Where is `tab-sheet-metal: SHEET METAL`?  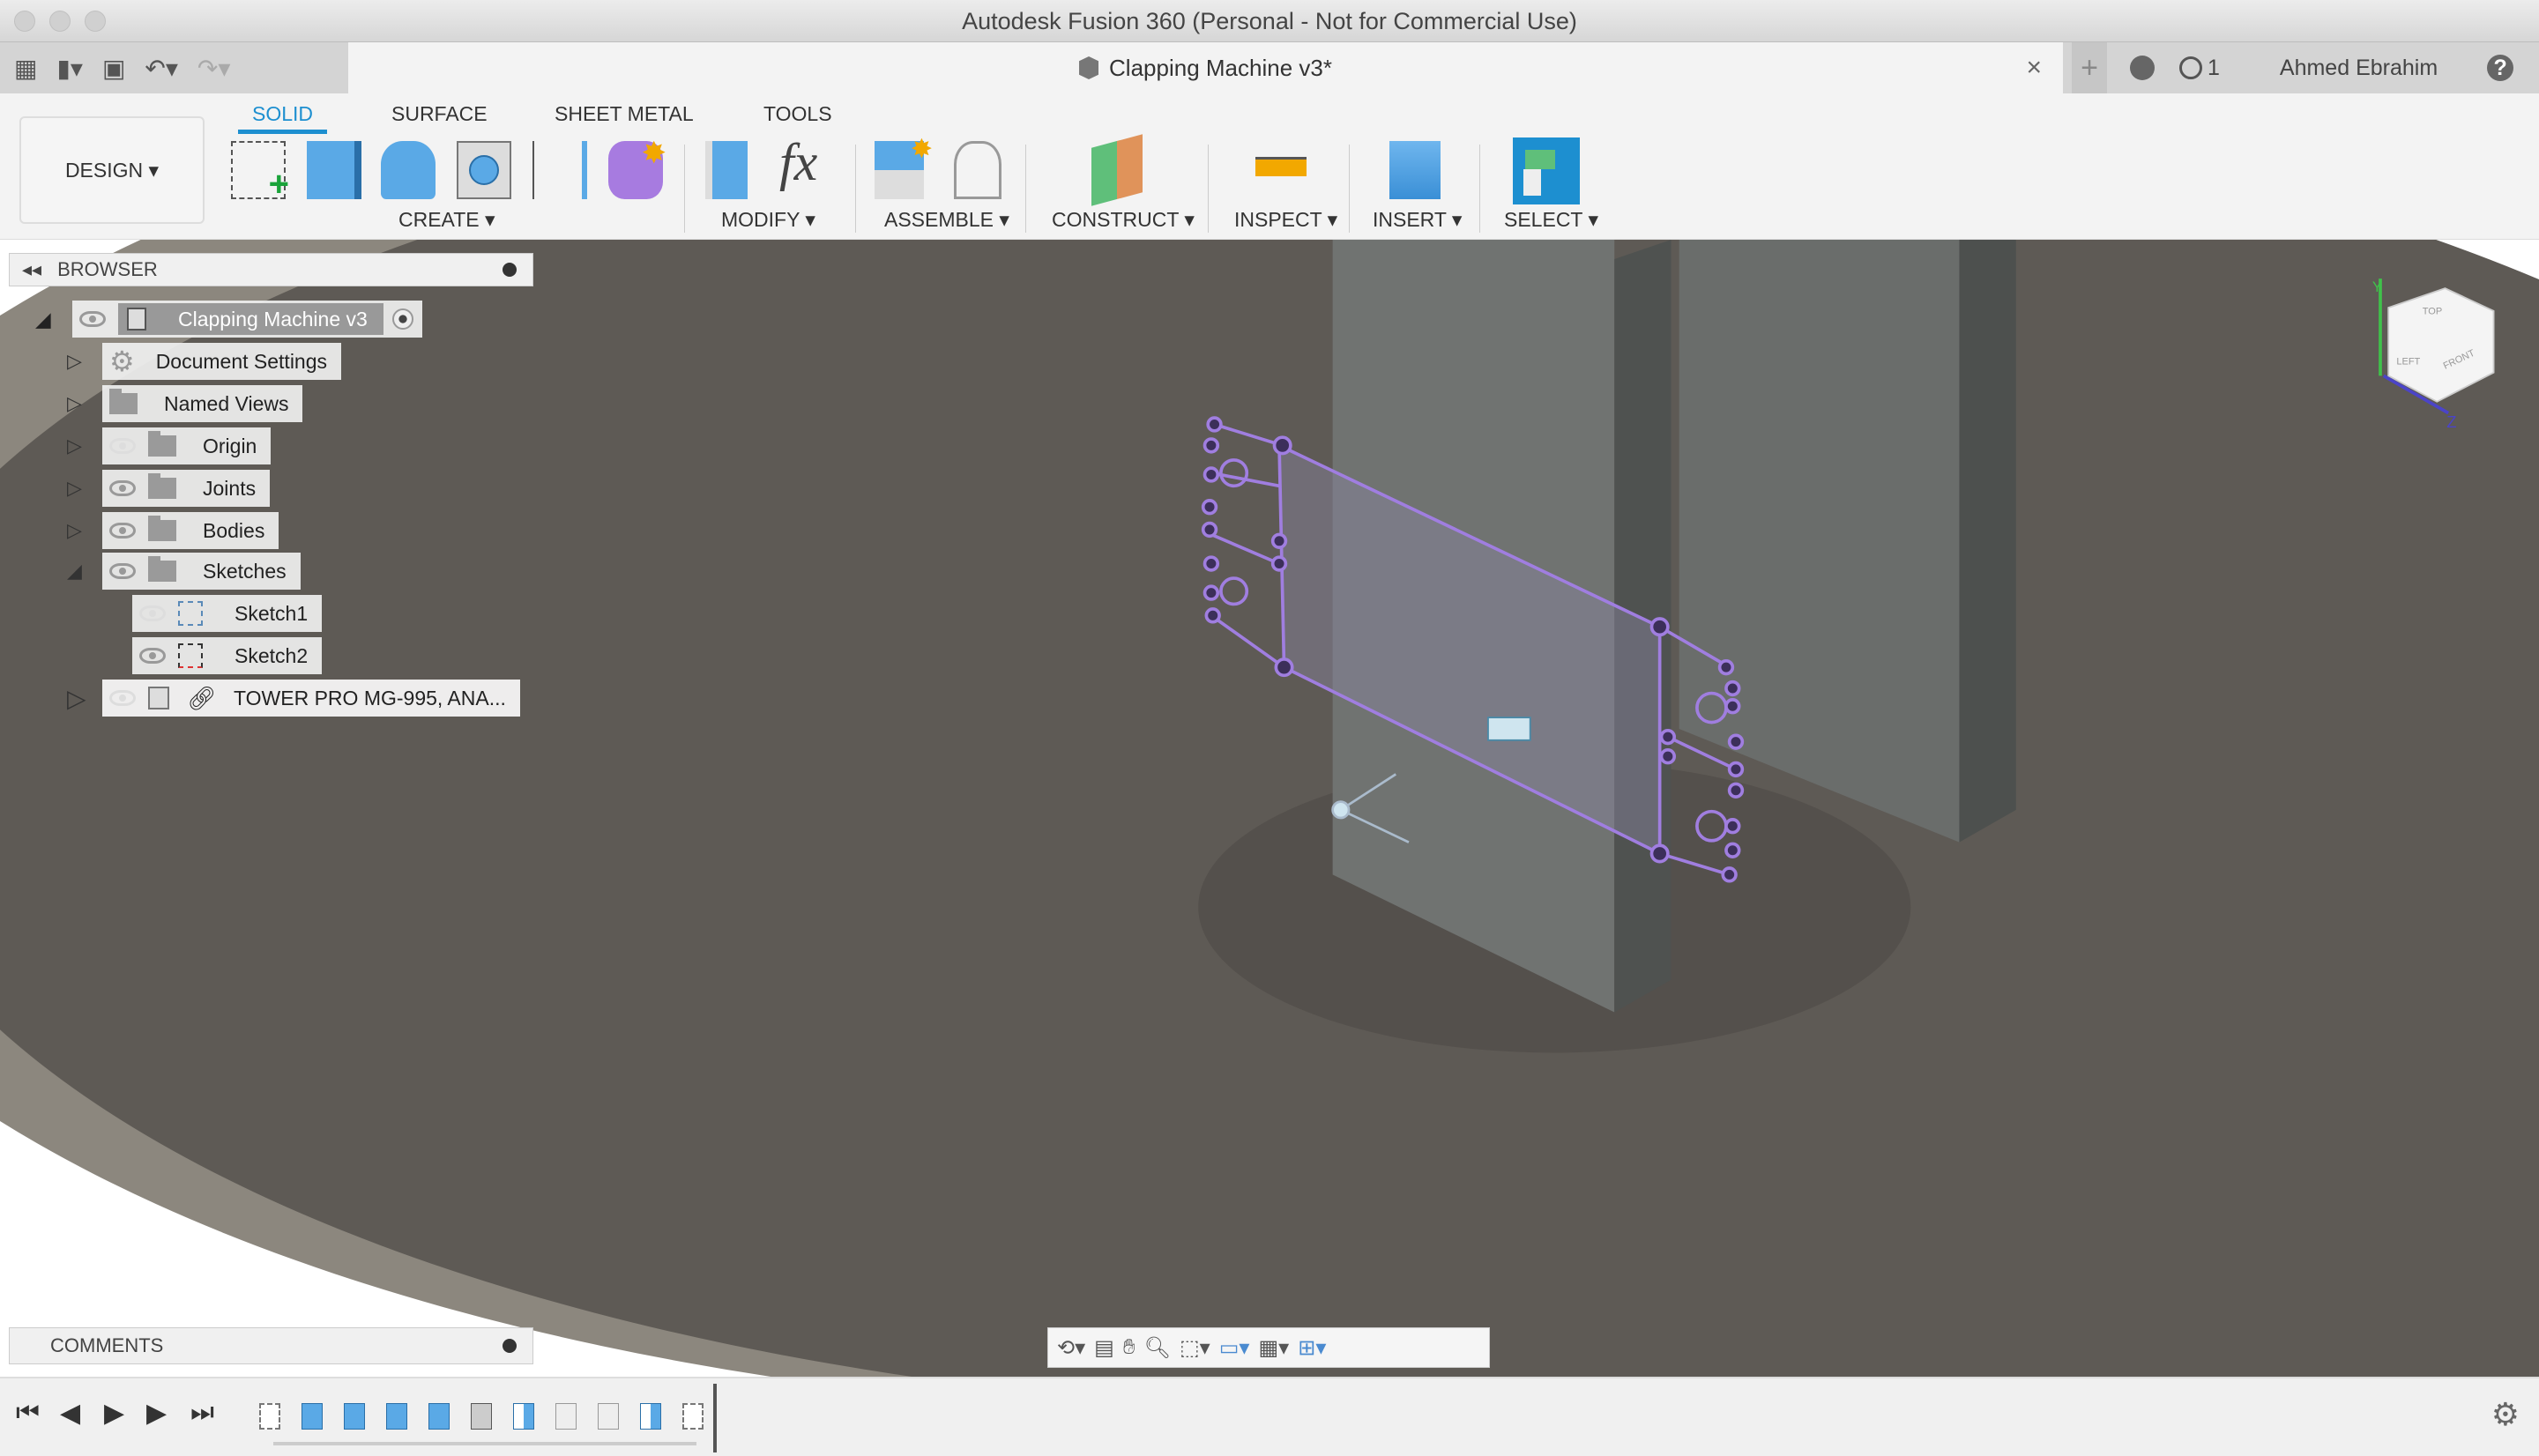 tab-sheet-metal: SHEET METAL is located at coordinates (624, 114).